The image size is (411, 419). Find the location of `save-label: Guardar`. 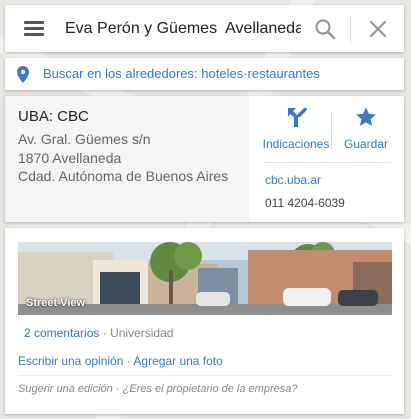

save-label: Guardar is located at coordinates (366, 144).